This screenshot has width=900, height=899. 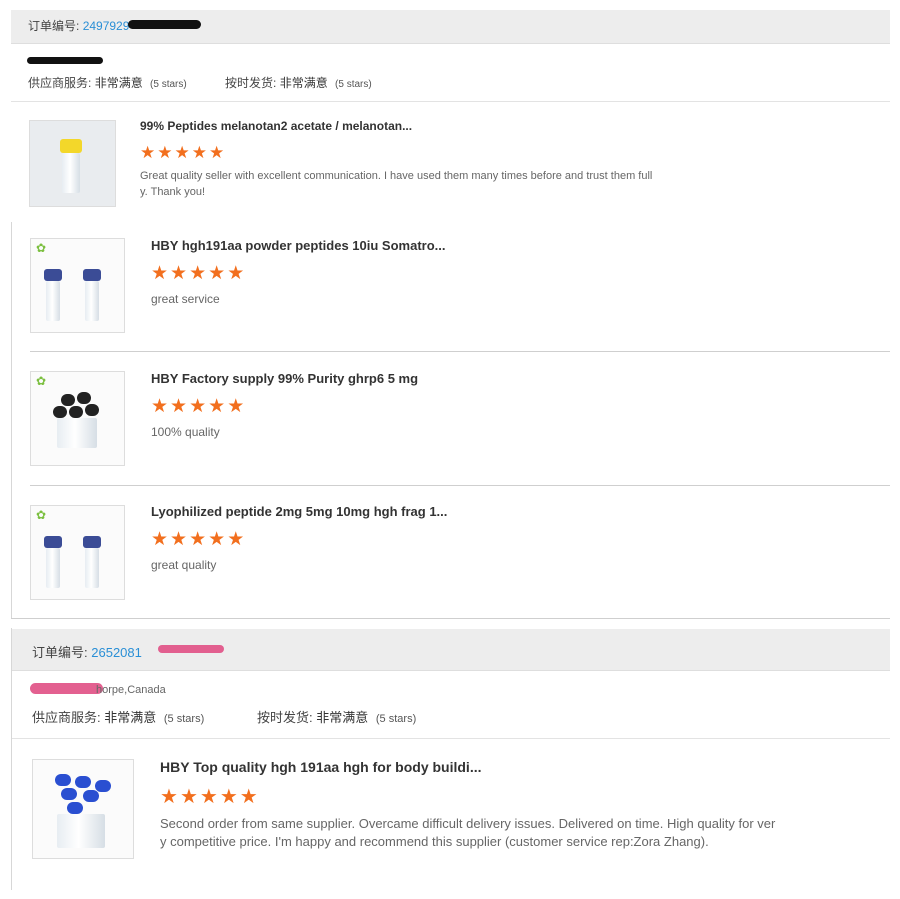 What do you see at coordinates (284, 378) in the screenshot?
I see `product-title: HBY Factory supply 99% Purity ghrp6 5 mg` at bounding box center [284, 378].